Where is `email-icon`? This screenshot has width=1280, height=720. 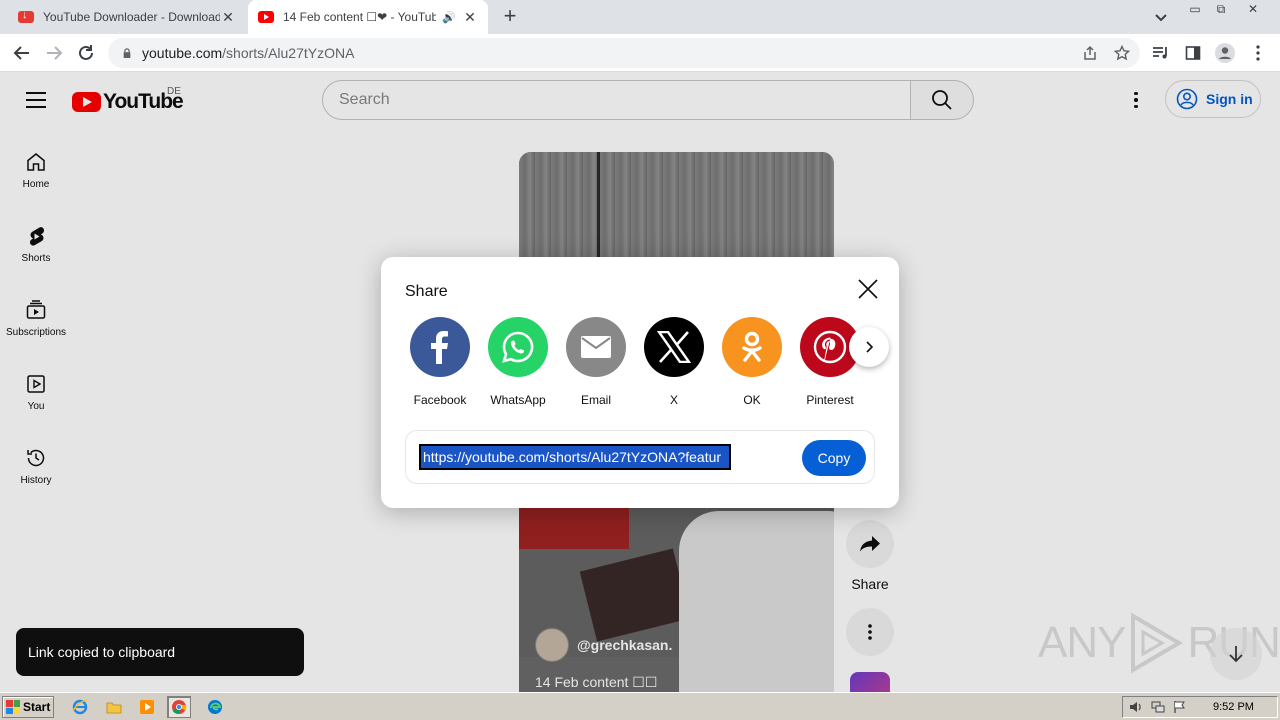 email-icon is located at coordinates (596, 347).